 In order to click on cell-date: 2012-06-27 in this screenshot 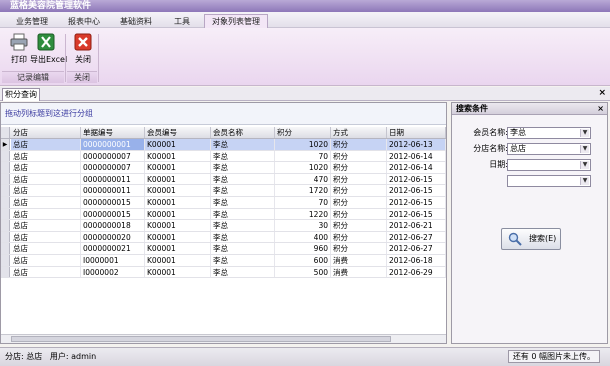, I will do `click(416, 237)`.